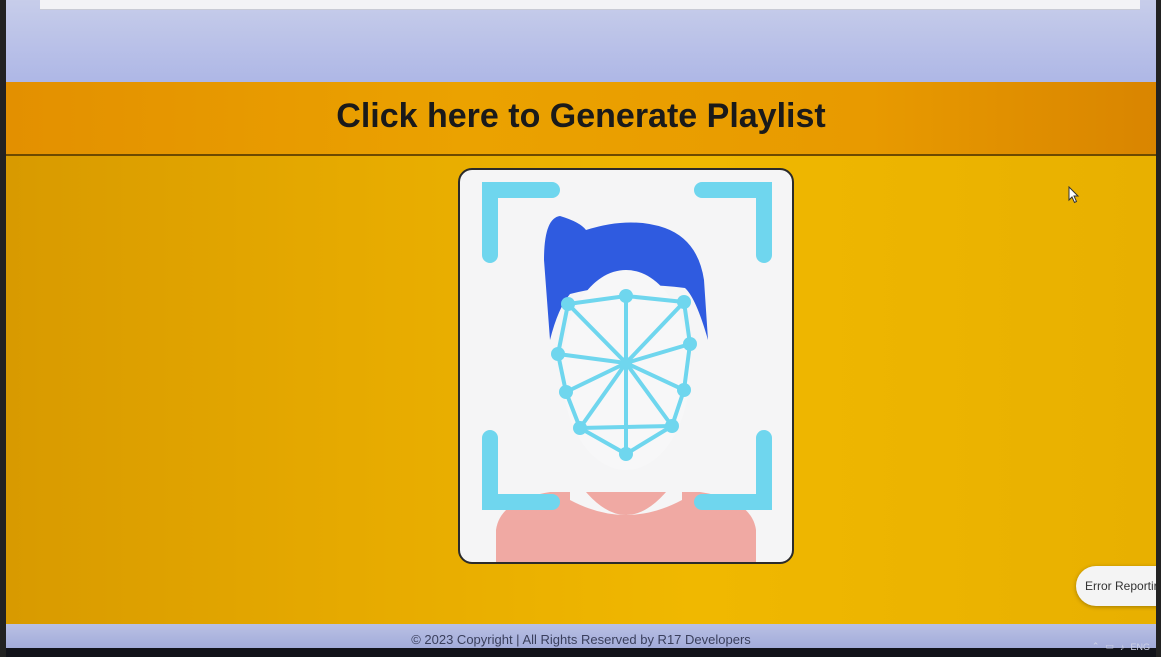 This screenshot has width=1161, height=657. Describe the element at coordinates (590, 5) in the screenshot. I see `previous-section-card` at that location.